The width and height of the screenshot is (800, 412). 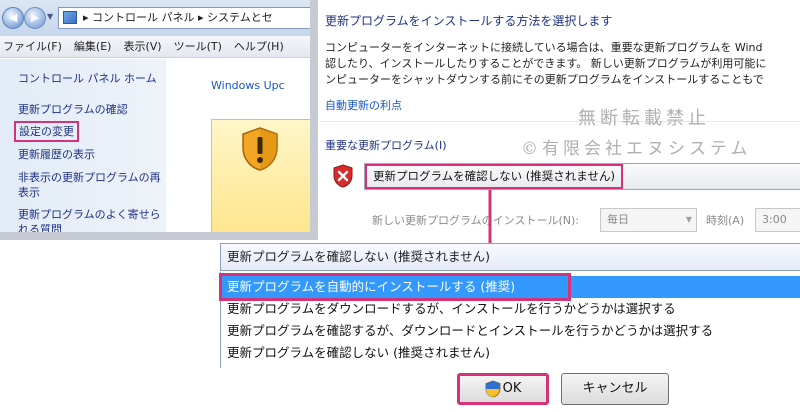 I want to click on history-dropdown-icon: ▼, so click(x=50, y=16).